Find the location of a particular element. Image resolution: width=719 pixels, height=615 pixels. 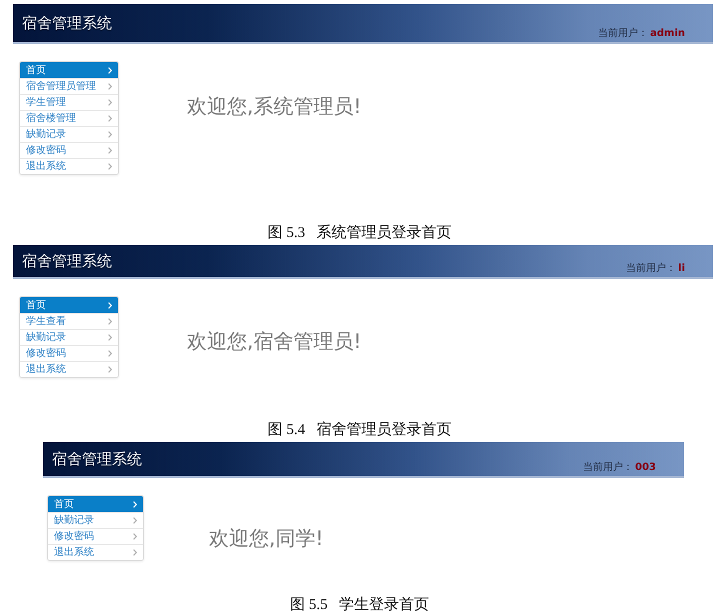

menu-item: 学生查看 is located at coordinates (69, 321).